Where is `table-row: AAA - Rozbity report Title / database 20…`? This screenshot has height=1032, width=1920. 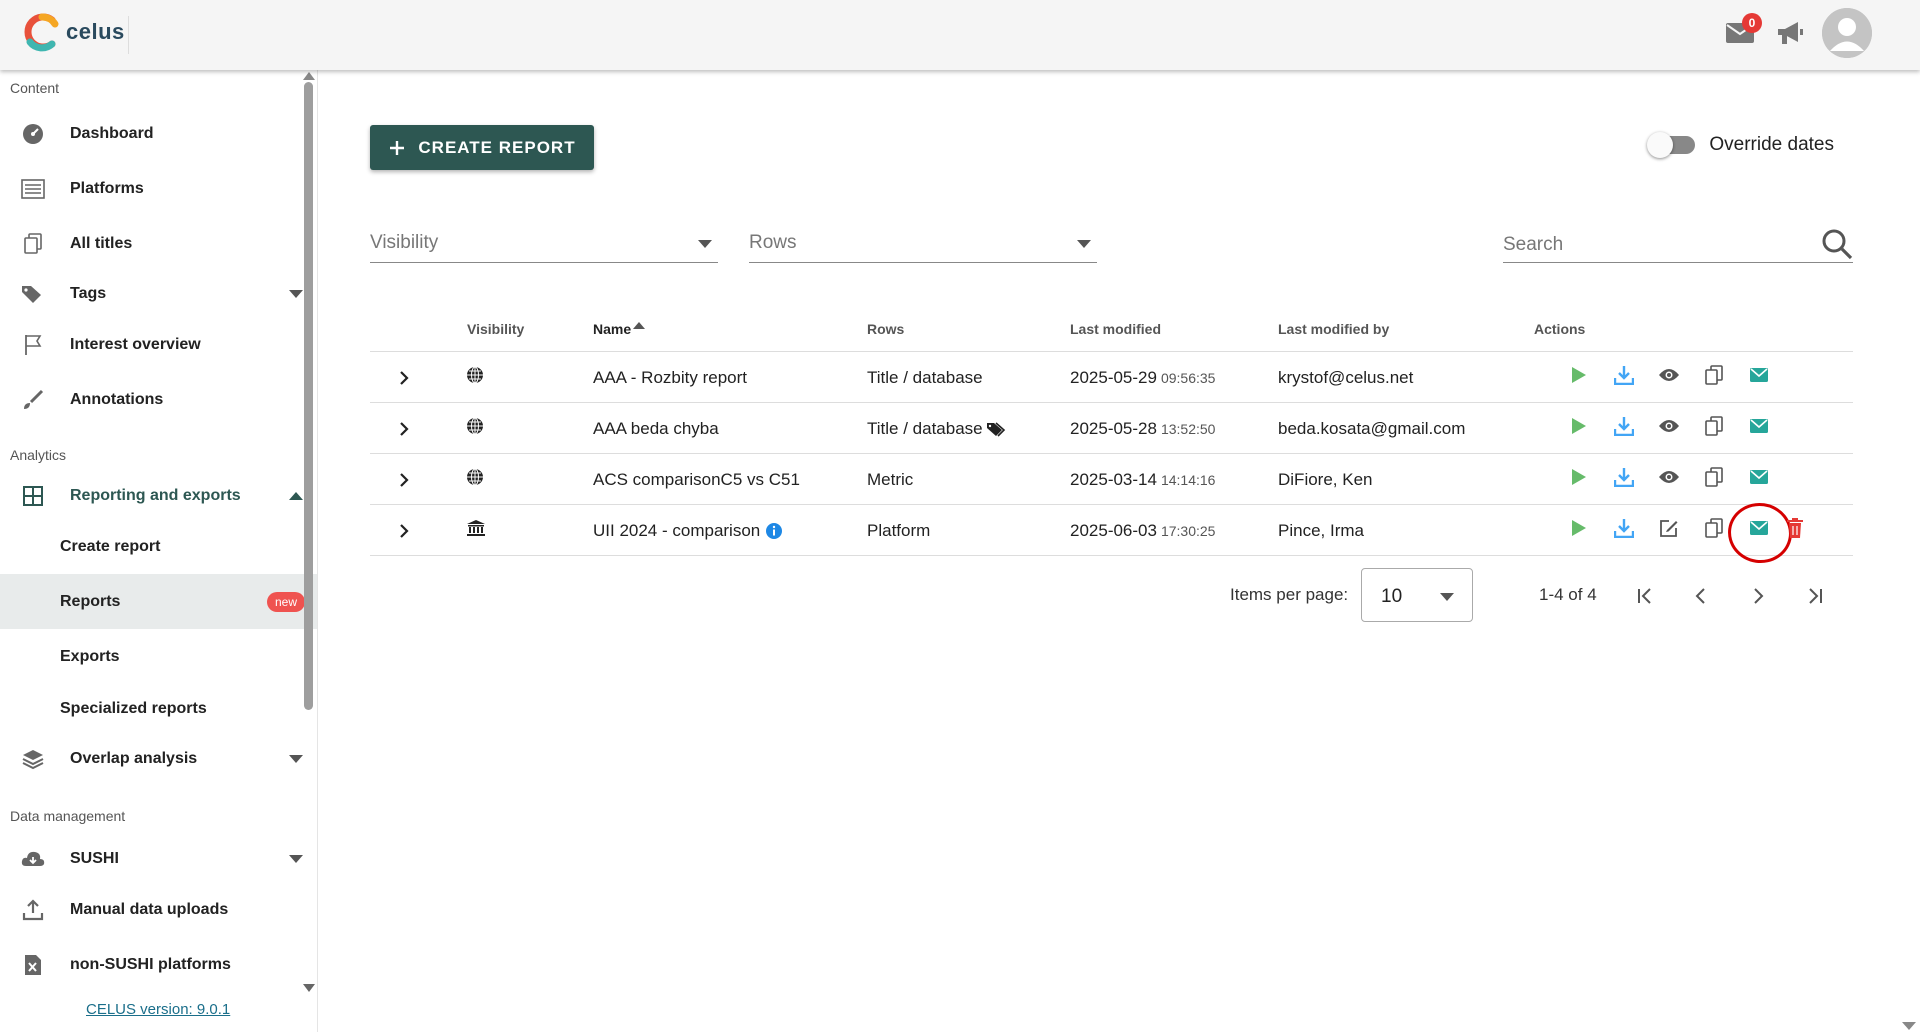 table-row: AAA - Rozbity report Title / database 20… is located at coordinates (1111, 377).